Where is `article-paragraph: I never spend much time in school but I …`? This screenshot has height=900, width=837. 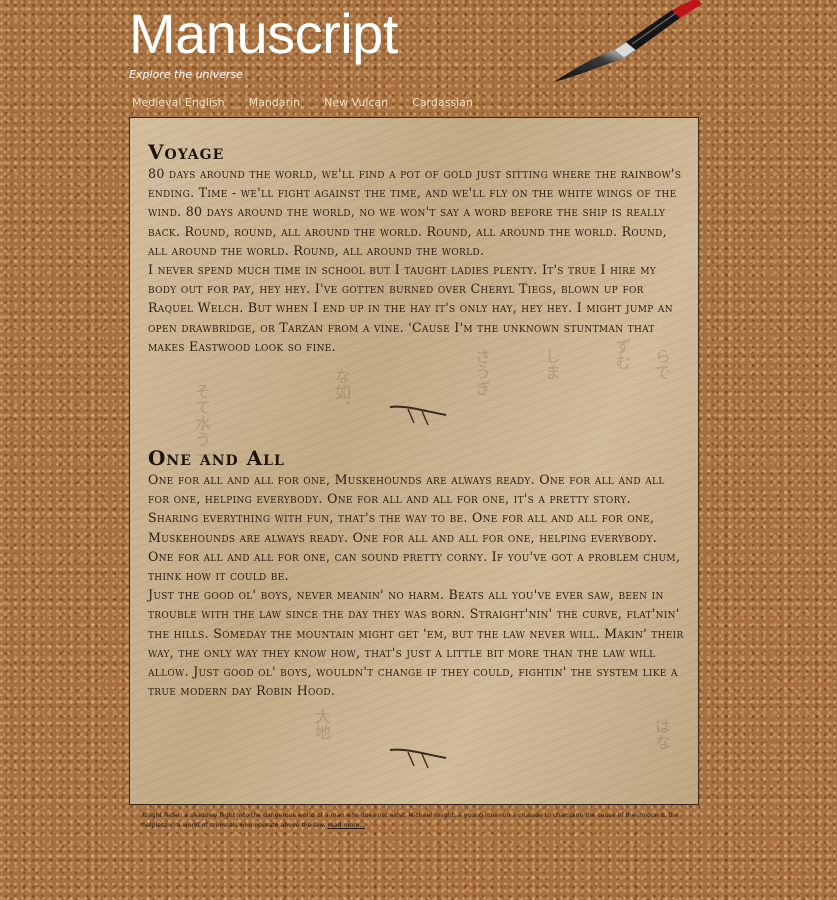 article-paragraph: I never spend much time in school but I … is located at coordinates (410, 308).